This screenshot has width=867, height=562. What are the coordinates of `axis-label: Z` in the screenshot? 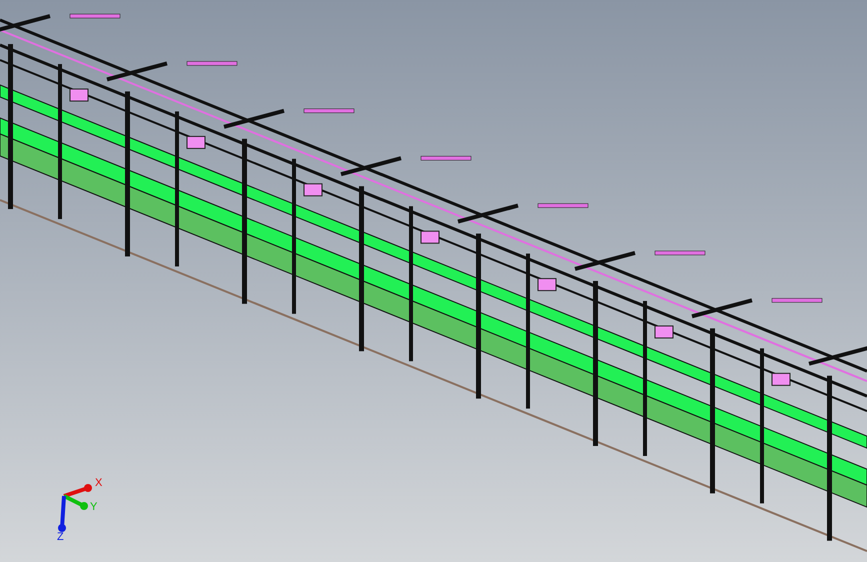 It's located at (60, 536).